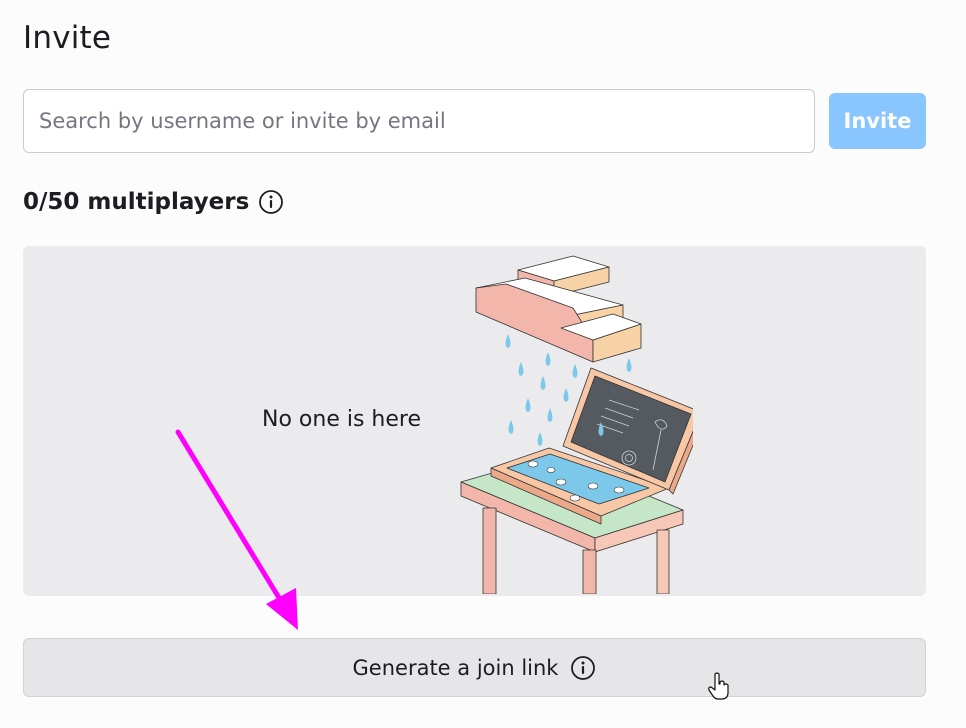 The height and width of the screenshot is (728, 966). I want to click on multiplayer-count: 0/50 multiplayers, so click(136, 202).